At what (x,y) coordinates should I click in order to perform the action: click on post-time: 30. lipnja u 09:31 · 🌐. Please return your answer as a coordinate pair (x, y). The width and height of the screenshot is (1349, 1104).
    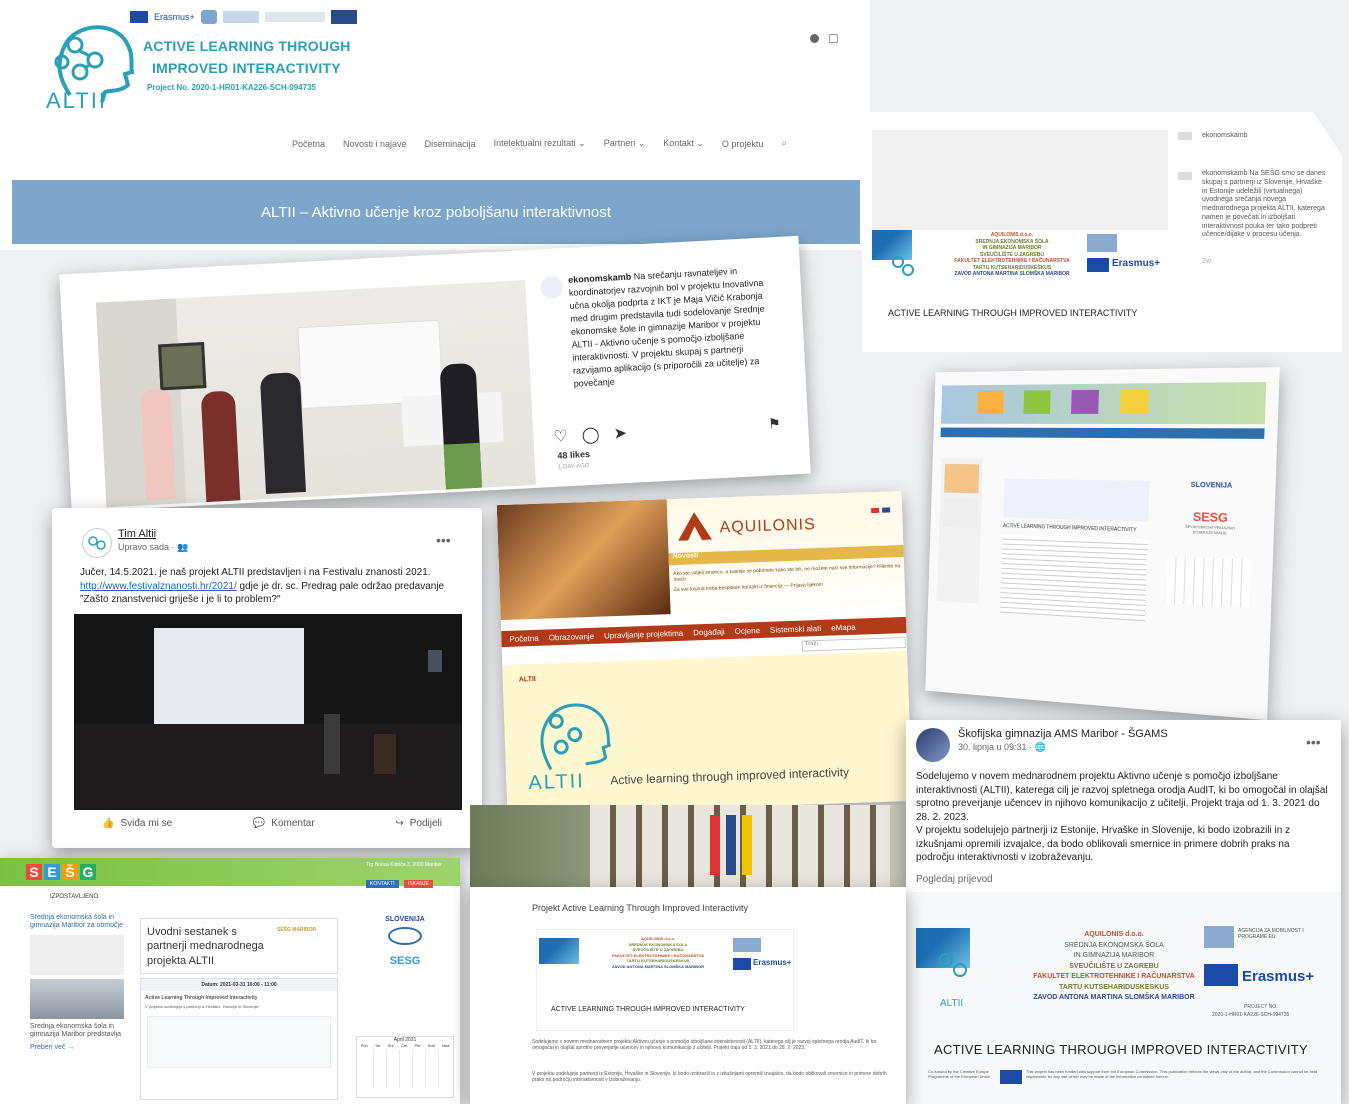
    Looking at the image, I should click on (1002, 747).